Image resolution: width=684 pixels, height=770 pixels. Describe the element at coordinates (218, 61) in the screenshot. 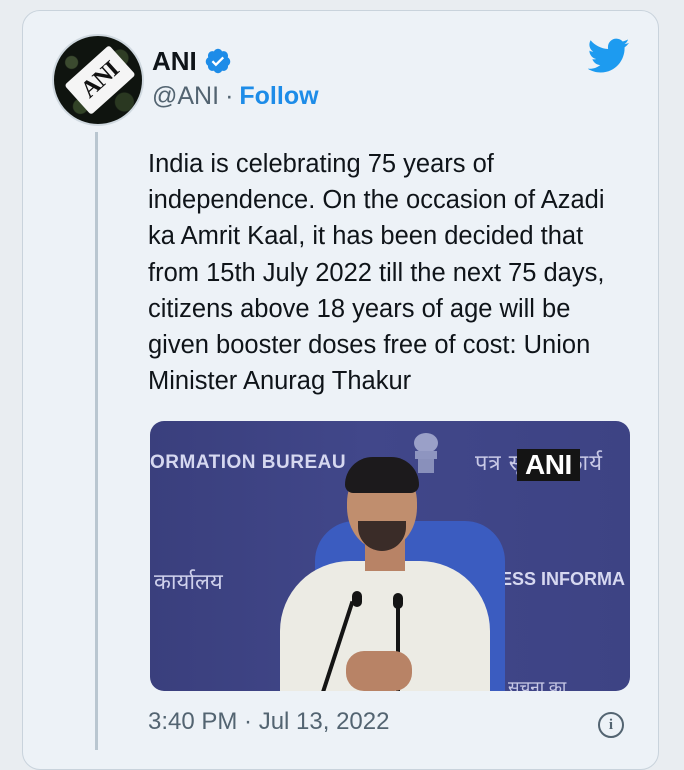

I see `verified-badge-icon` at that location.